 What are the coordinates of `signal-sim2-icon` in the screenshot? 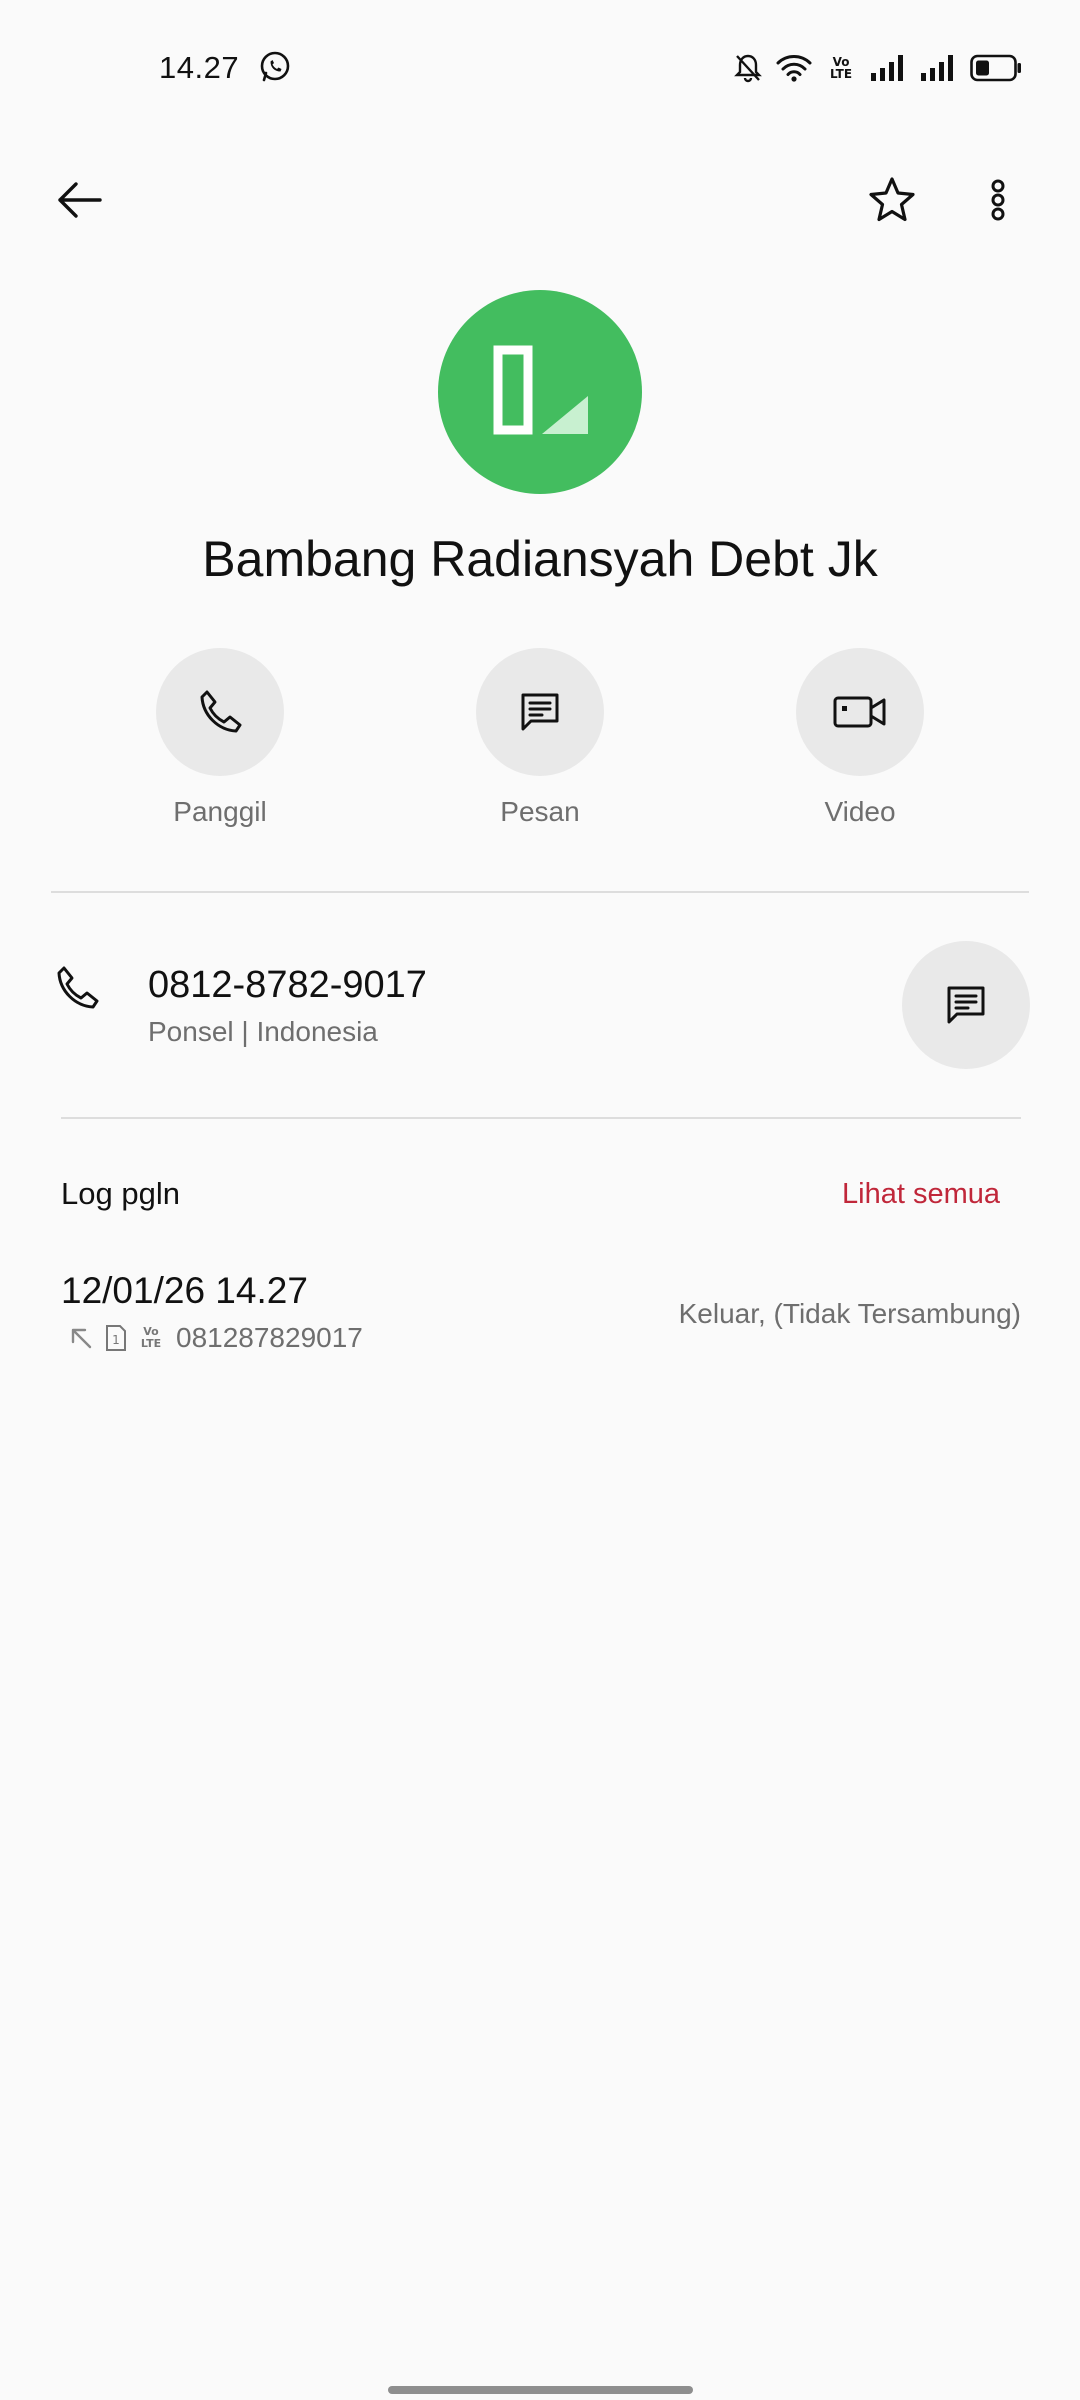 It's located at (937, 68).